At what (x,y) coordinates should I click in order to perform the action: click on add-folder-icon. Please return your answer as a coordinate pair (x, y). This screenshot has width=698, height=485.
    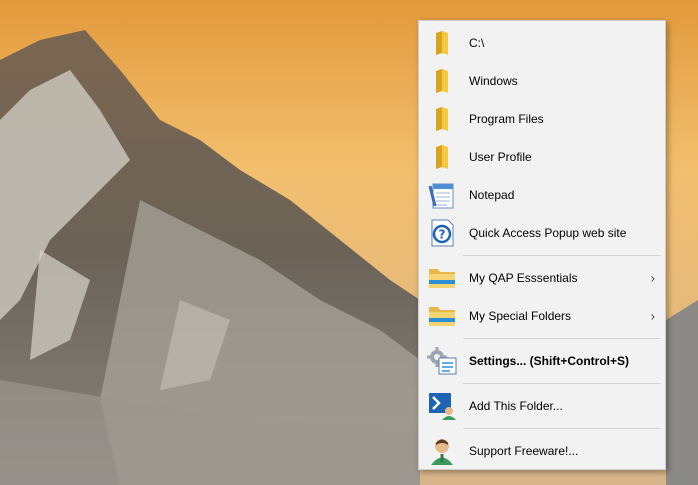
    Looking at the image, I should click on (442, 406).